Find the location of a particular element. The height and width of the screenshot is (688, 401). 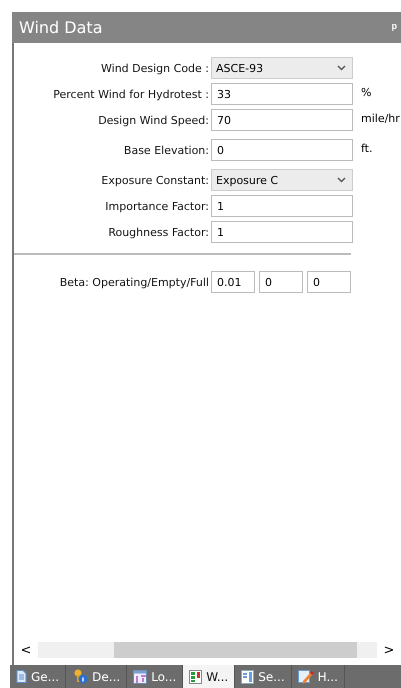

field-label: Percent Wind for Hydrotest : is located at coordinates (131, 94).